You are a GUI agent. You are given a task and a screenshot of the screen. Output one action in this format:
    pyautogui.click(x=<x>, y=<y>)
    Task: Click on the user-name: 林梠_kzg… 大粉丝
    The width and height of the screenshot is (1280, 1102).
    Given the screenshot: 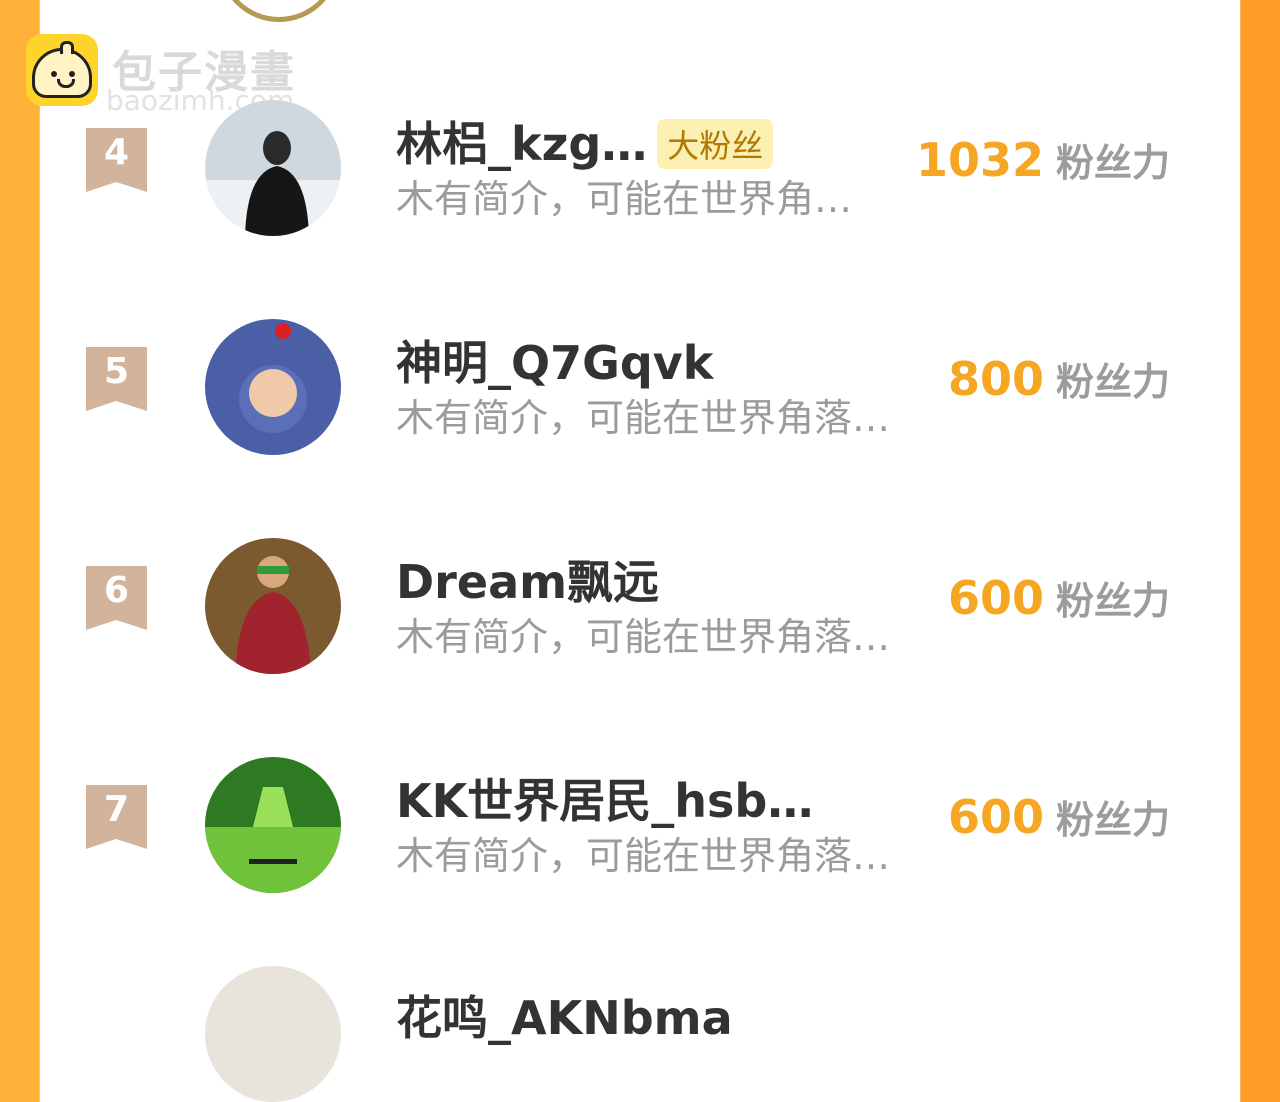 What is the action you would take?
    pyautogui.click(x=585, y=141)
    